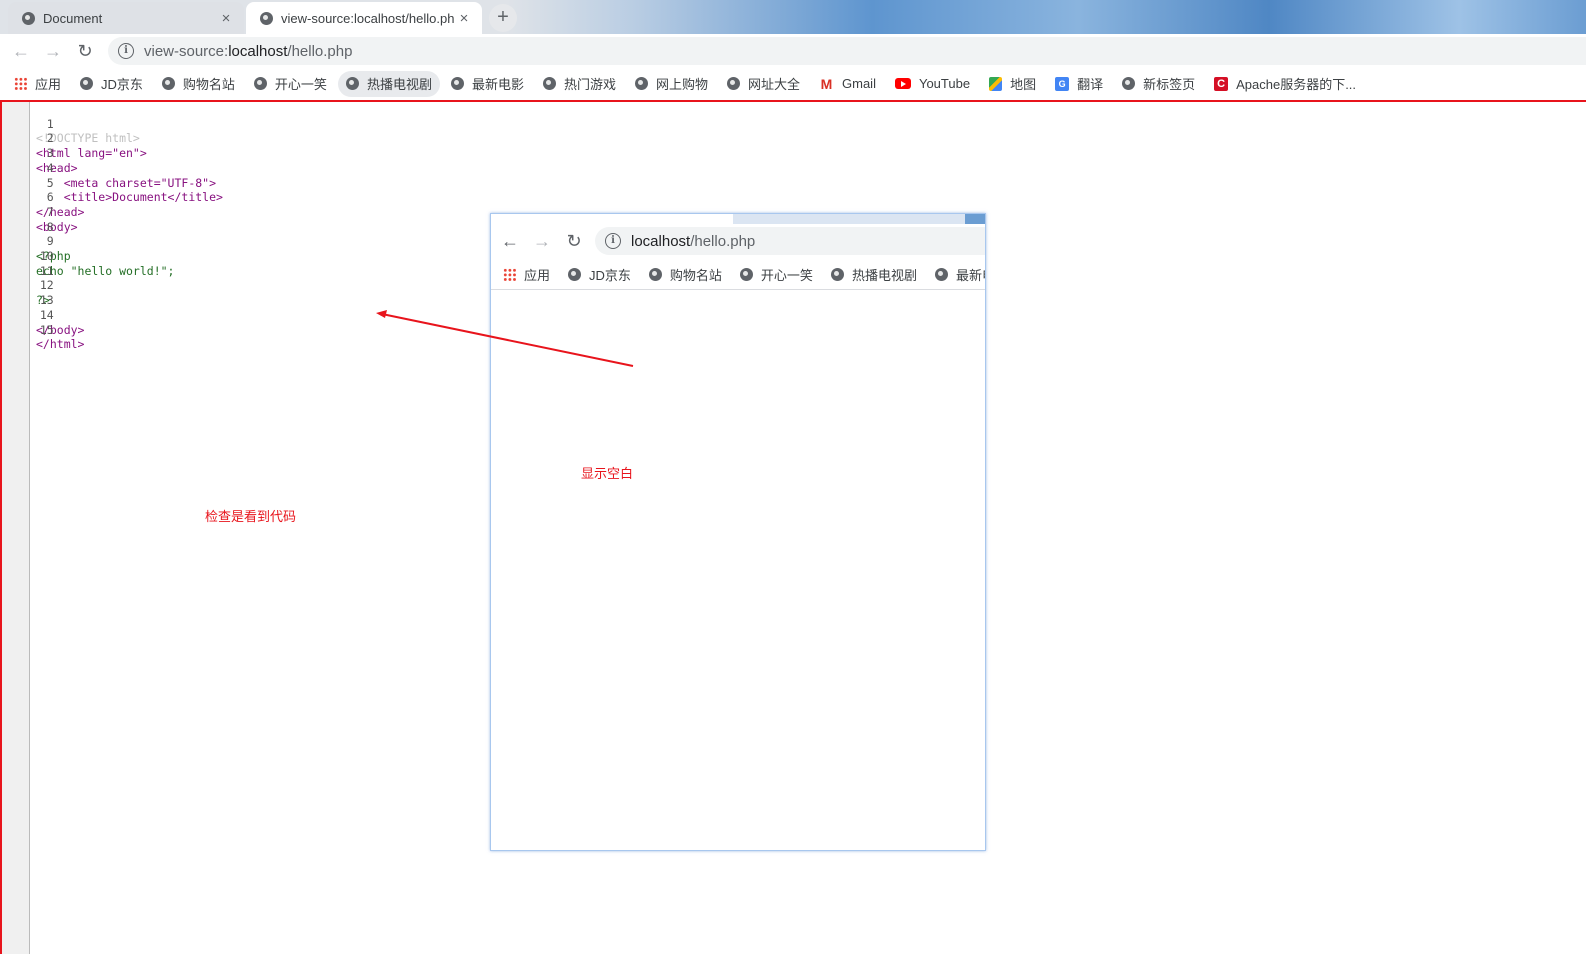 Image resolution: width=1586 pixels, height=954 pixels. Describe the element at coordinates (671, 84) in the screenshot. I see `bookmark-online-shopping: 网上购物` at that location.